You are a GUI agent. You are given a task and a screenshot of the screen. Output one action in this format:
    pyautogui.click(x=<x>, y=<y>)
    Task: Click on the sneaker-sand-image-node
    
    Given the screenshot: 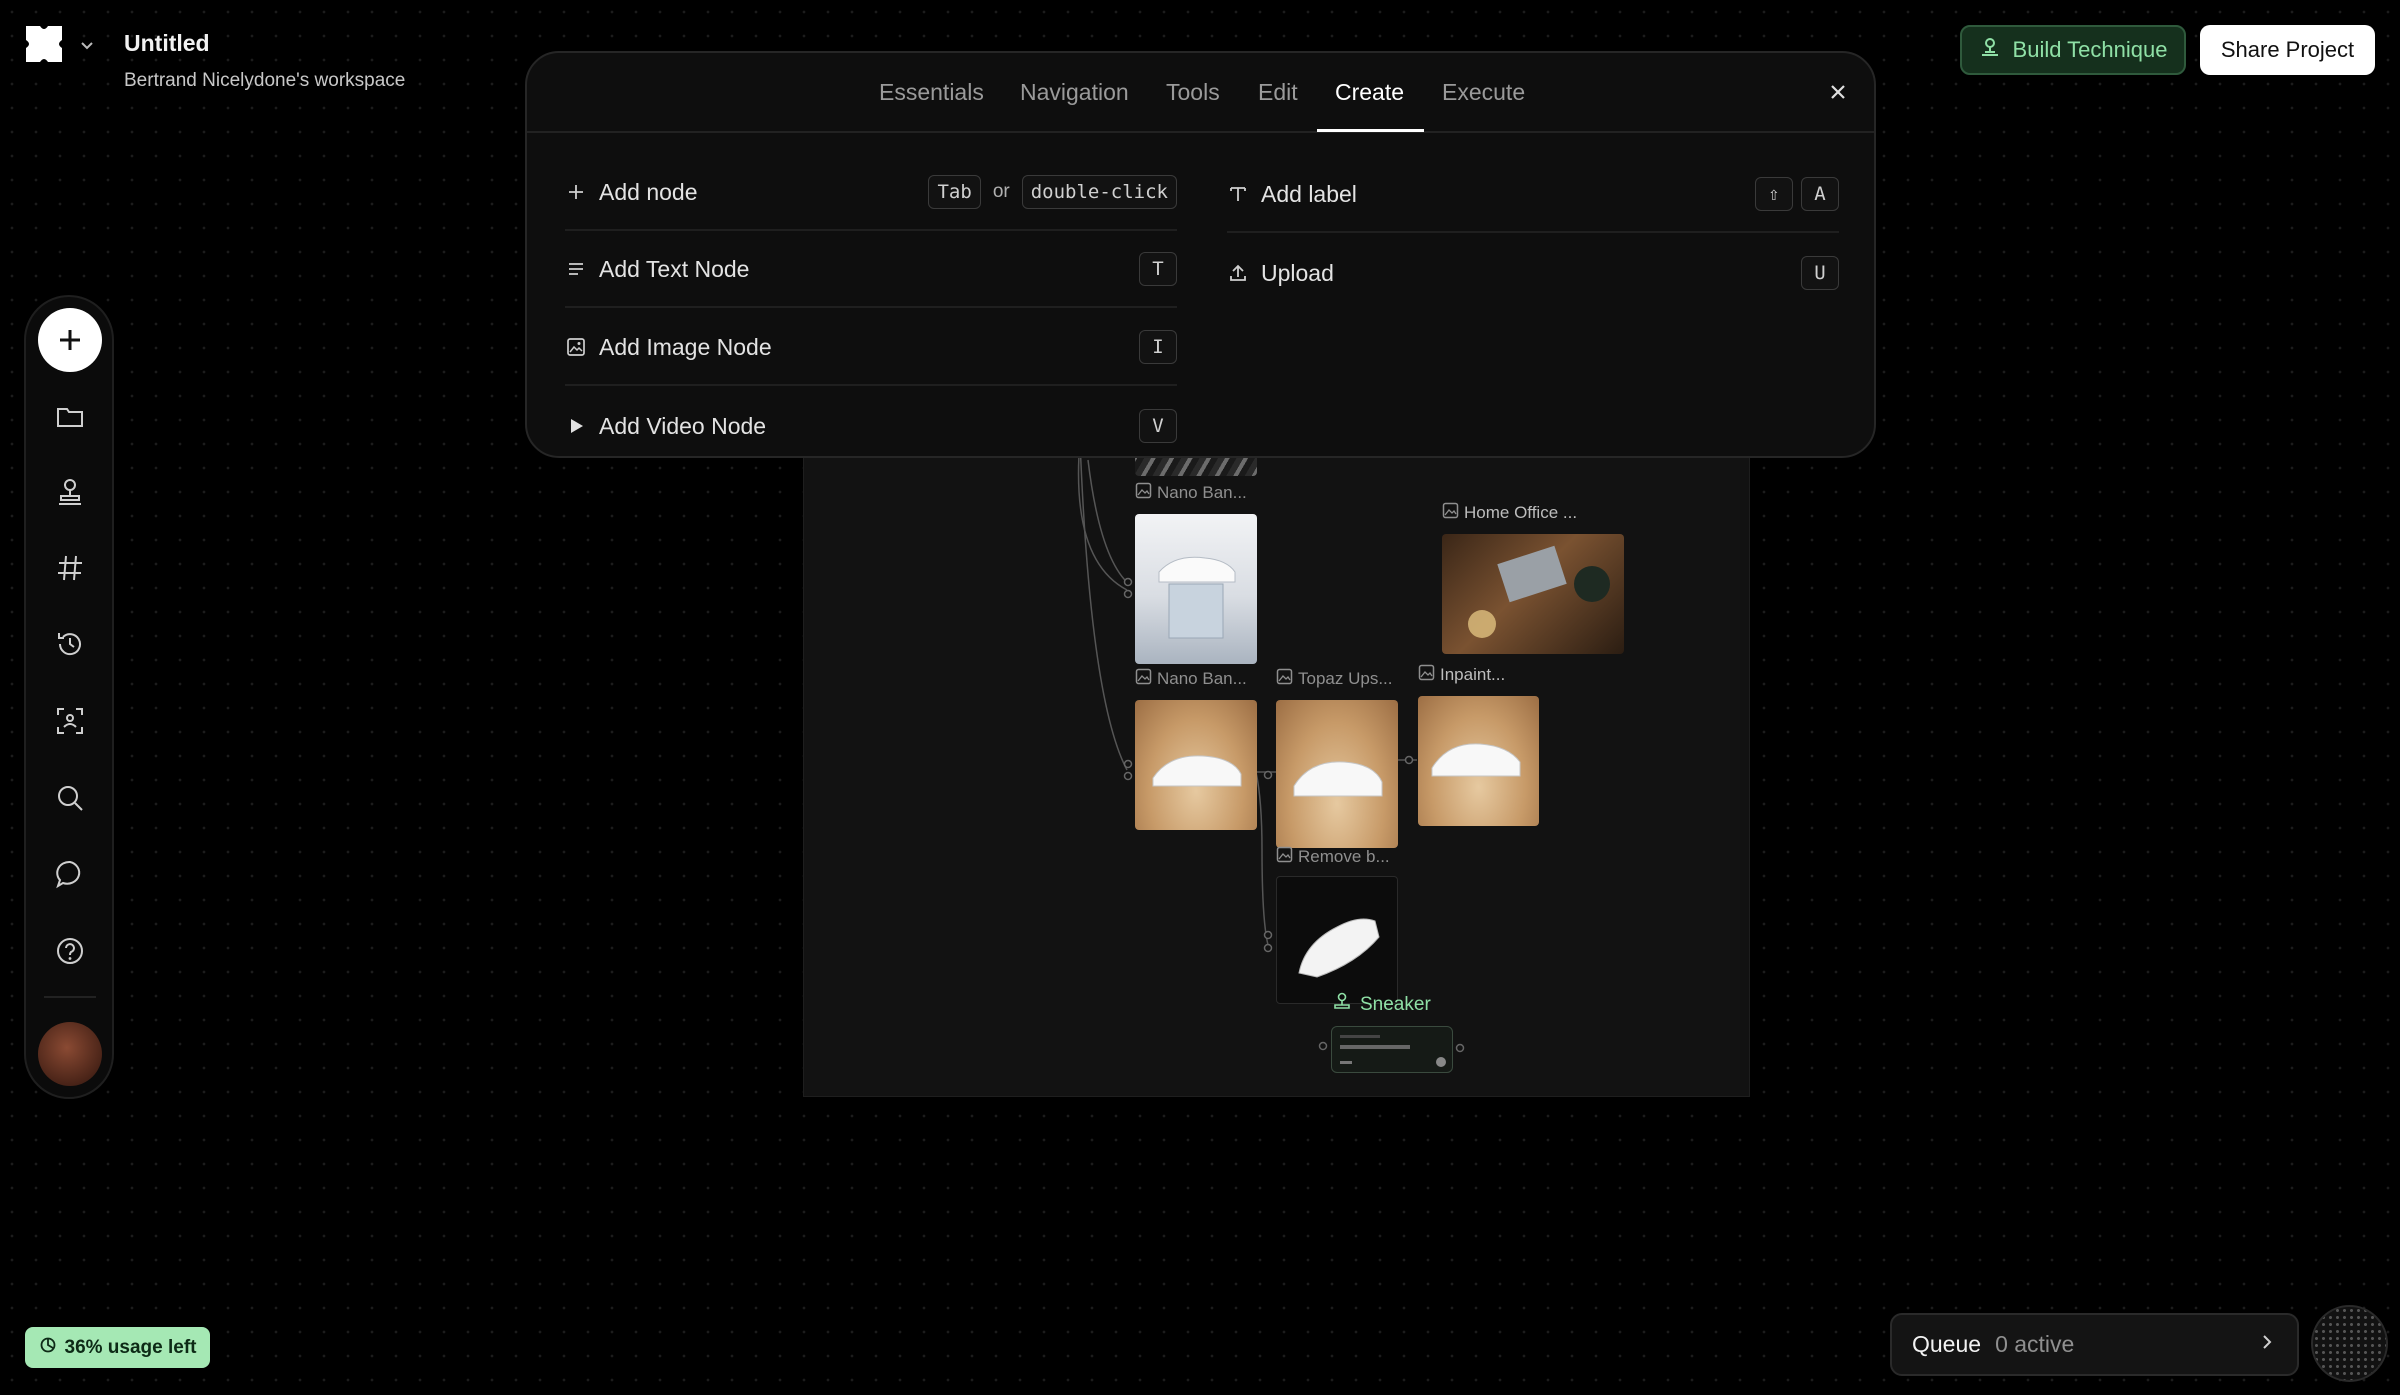 What is the action you would take?
    pyautogui.click(x=1196, y=765)
    